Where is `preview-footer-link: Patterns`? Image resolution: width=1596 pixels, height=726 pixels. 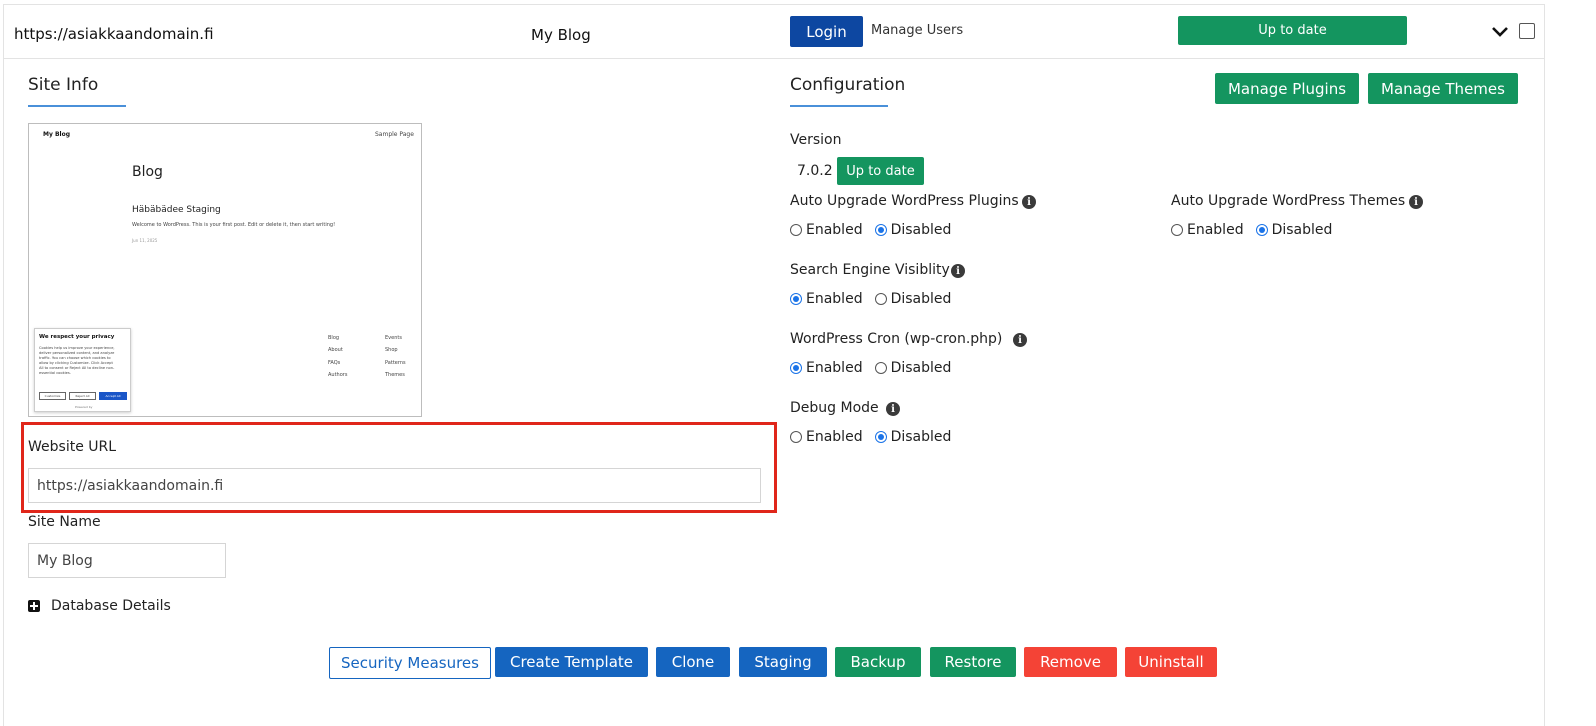
preview-footer-link: Patterns is located at coordinates (395, 363).